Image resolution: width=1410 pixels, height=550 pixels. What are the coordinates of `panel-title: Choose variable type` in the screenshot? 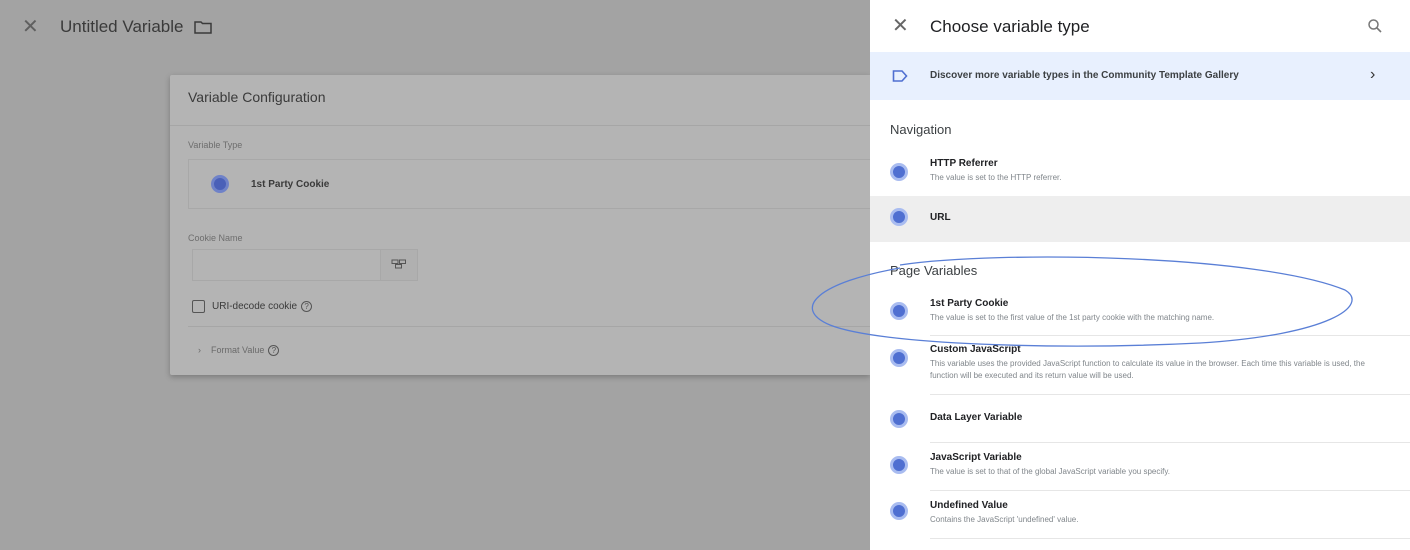 It's located at (1010, 26).